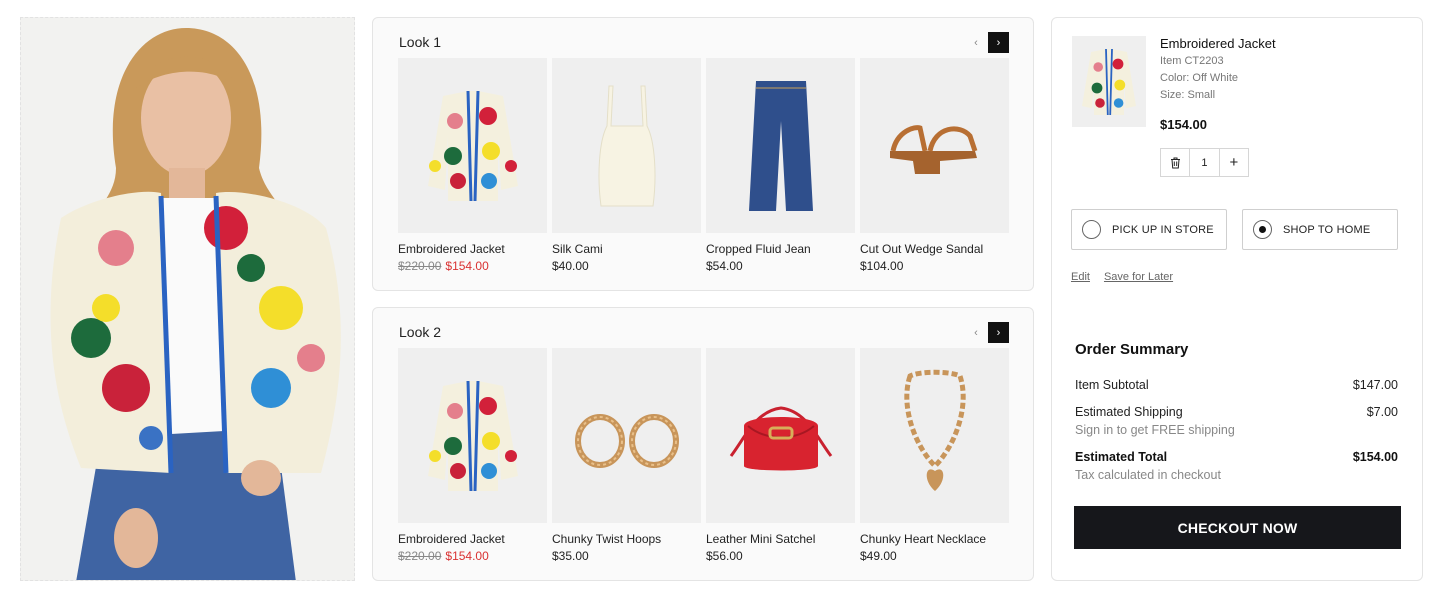 Image resolution: width=1440 pixels, height=599 pixels. I want to click on look-title: Look 2, so click(420, 332).